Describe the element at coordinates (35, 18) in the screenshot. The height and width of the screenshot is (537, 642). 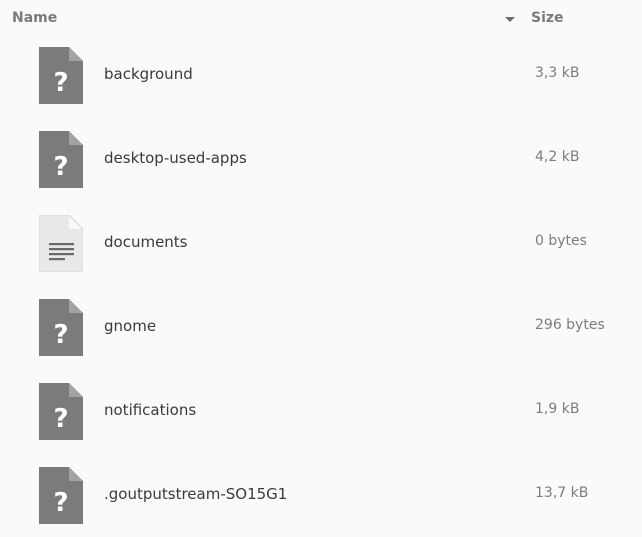
I see `name-column-label: Name` at that location.